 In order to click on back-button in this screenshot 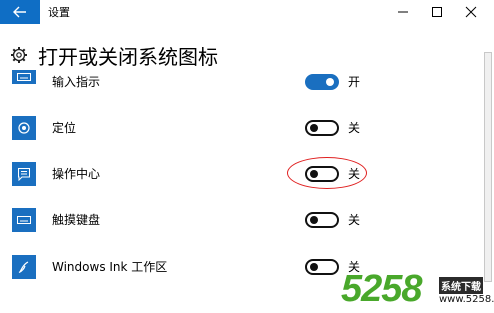, I will do `click(20, 12)`.